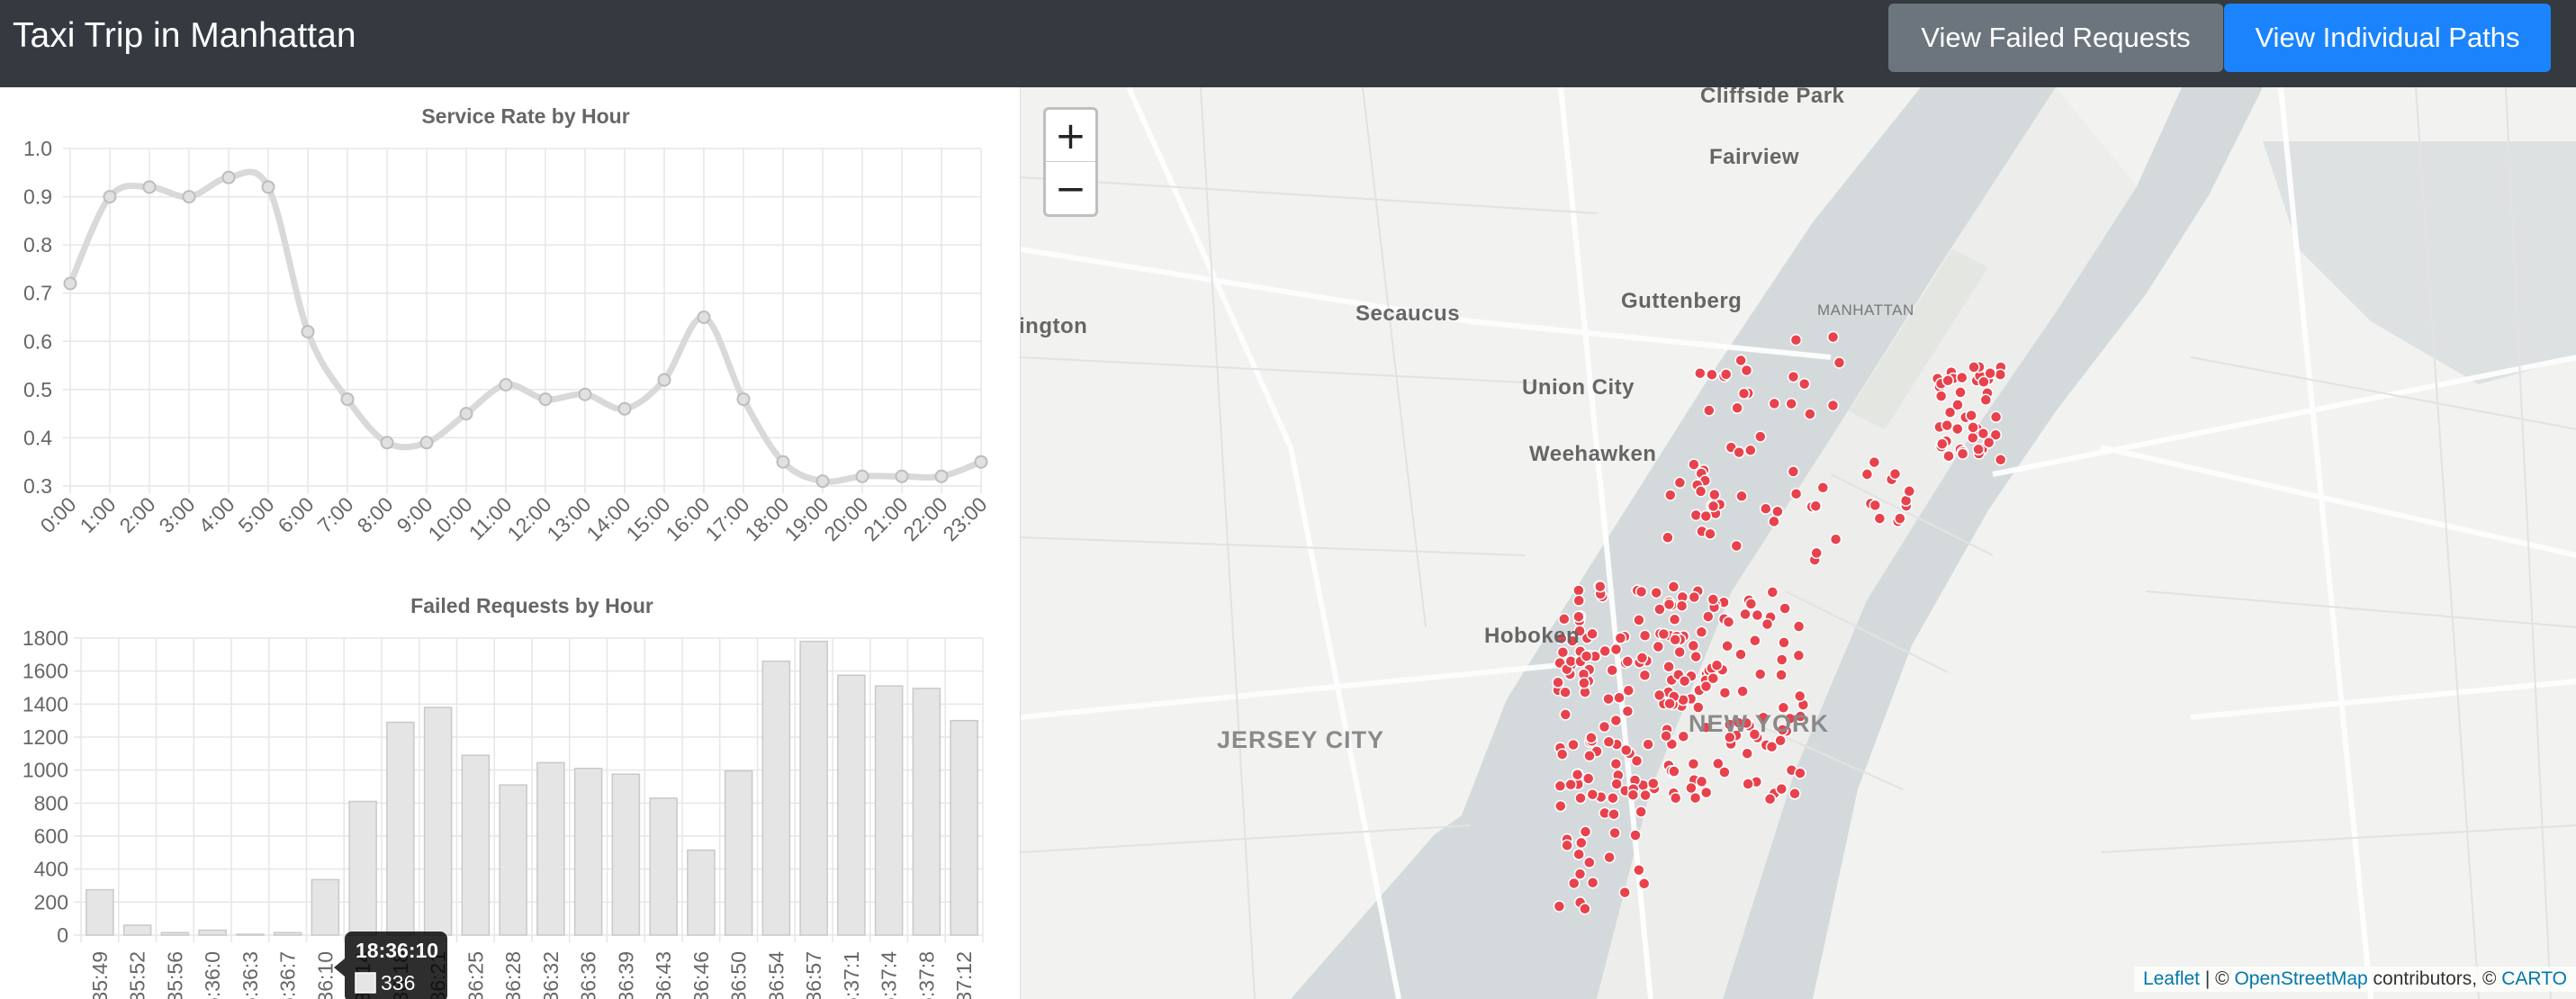 The height and width of the screenshot is (999, 2576). I want to click on leaflet-link: Leaflet, so click(2171, 978).